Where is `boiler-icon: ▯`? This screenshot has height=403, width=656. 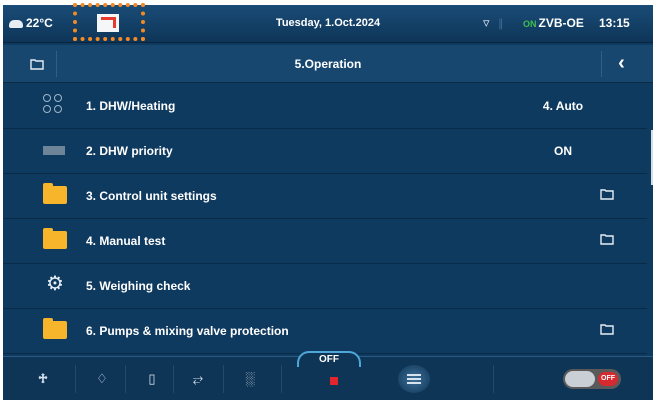 boiler-icon: ▯ is located at coordinates (152, 379).